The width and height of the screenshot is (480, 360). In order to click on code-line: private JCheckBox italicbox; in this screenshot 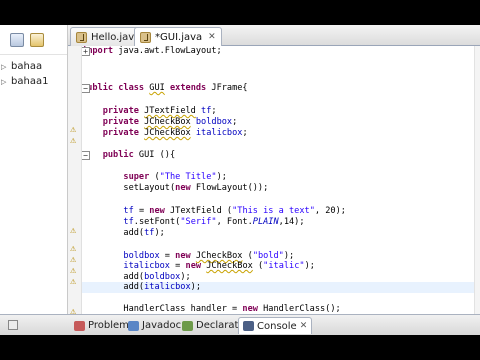, I will do `click(165, 133)`.